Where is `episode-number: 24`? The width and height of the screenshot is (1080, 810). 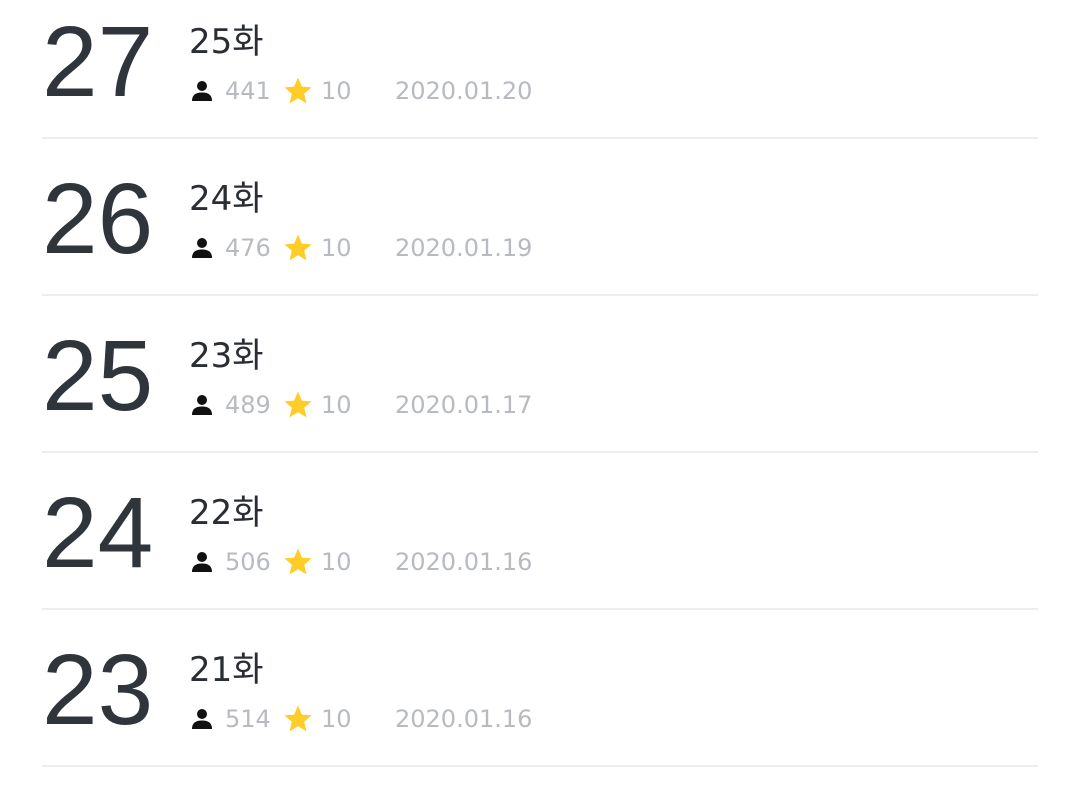
episode-number: 24 is located at coordinates (98, 533).